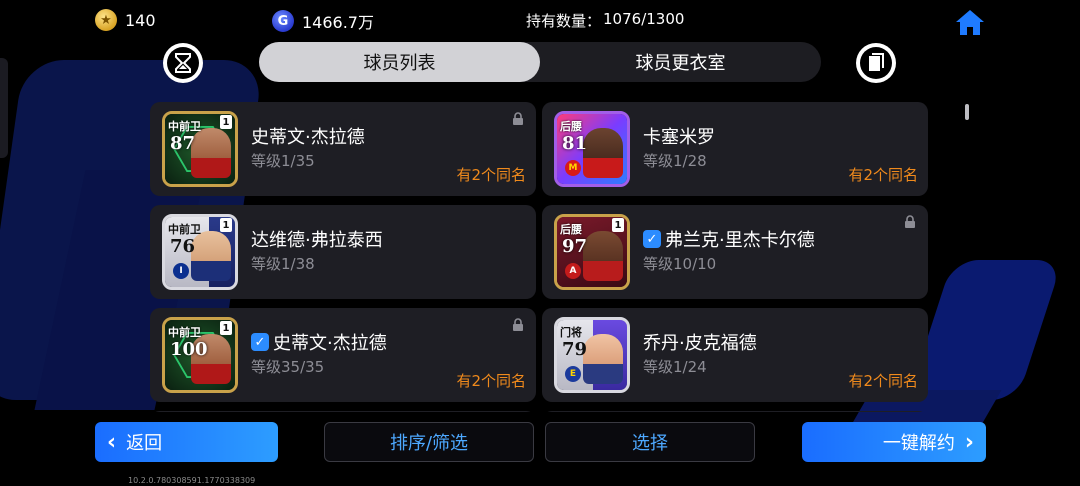 This screenshot has width=1080, height=486. I want to click on back-button: ‹ 返回, so click(186, 442).